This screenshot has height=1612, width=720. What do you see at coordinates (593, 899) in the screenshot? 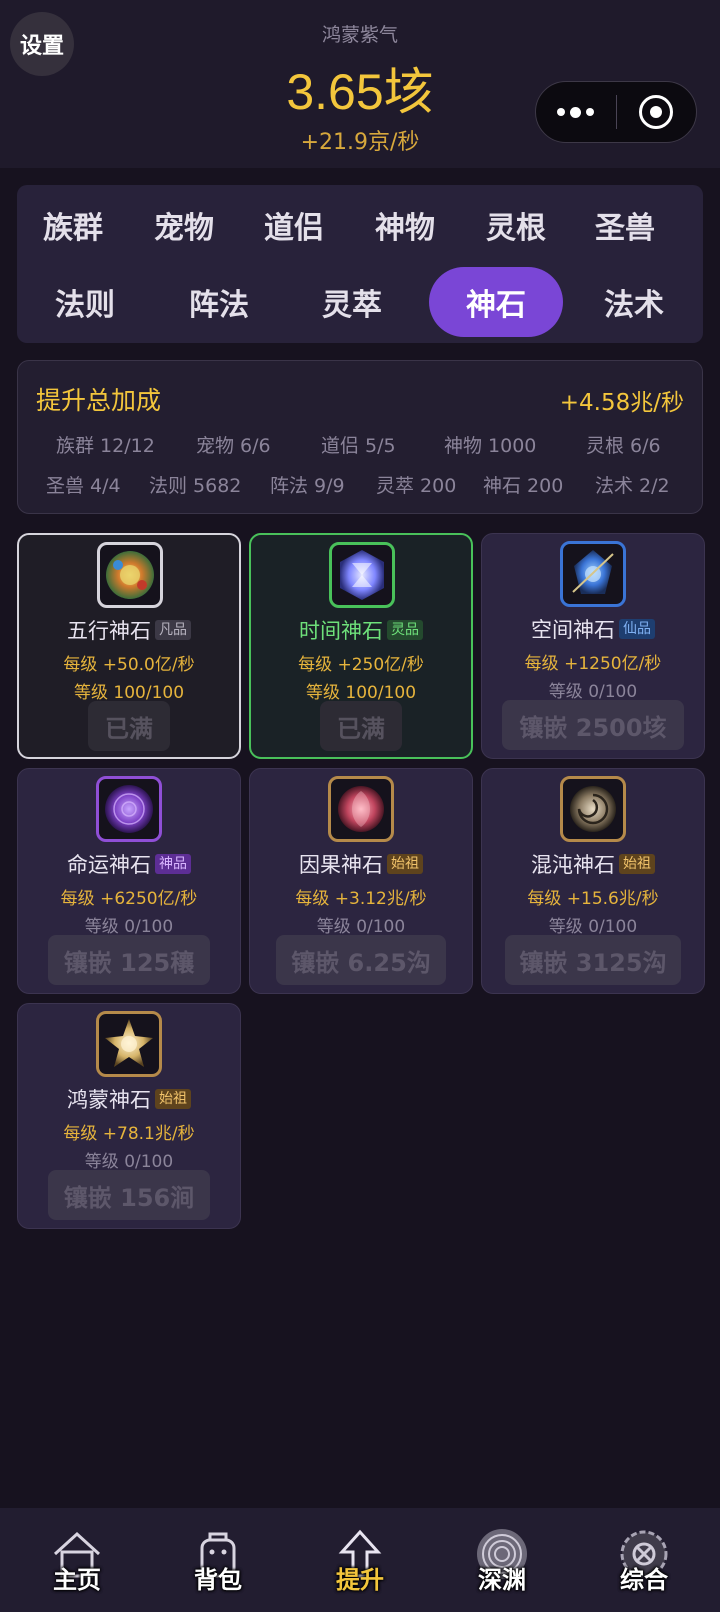
I see `per-level-bonus: 每级 +15.6兆/秒` at bounding box center [593, 899].